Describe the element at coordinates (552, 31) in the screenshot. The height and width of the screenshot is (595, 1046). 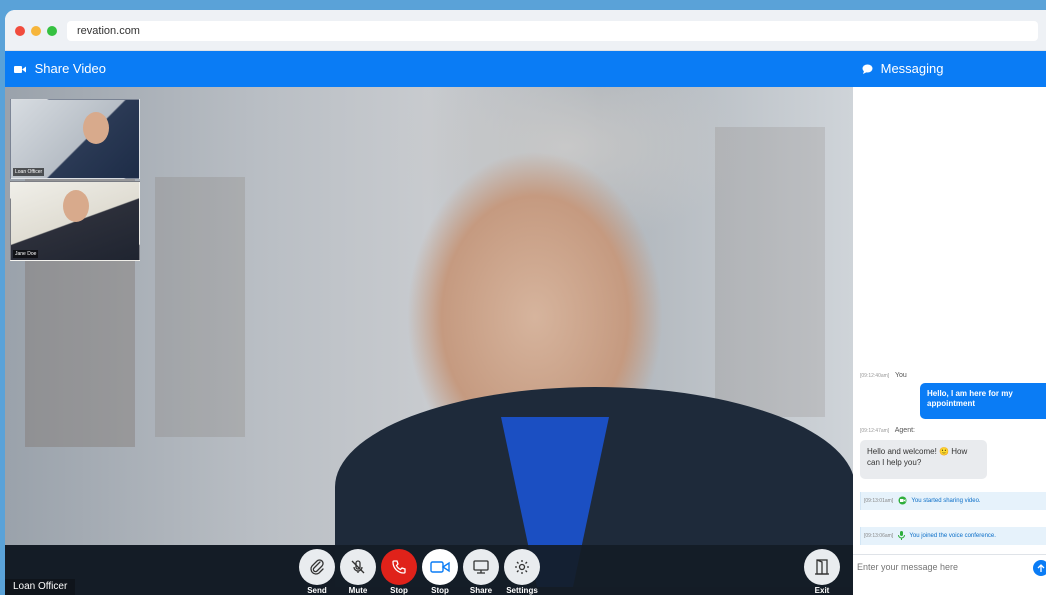
I see `address-bar: revation.com` at that location.